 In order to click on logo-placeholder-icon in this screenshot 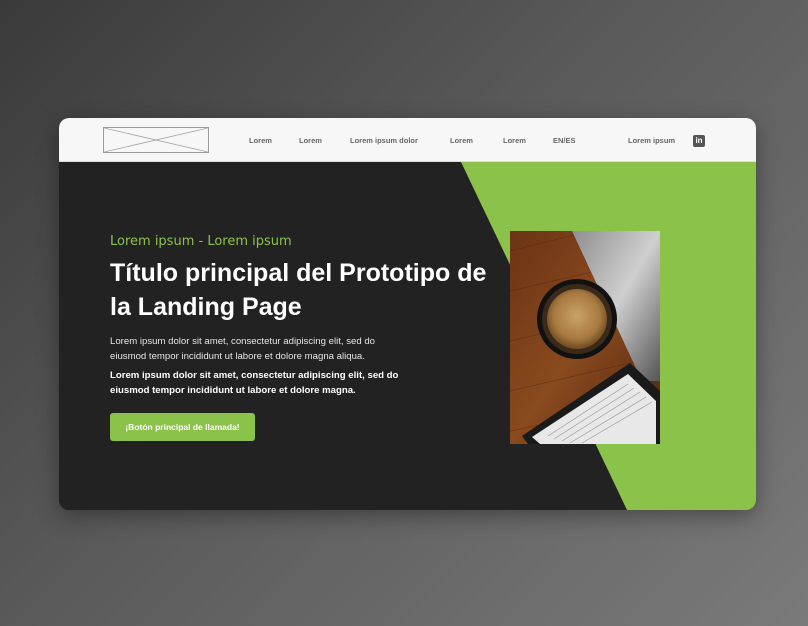, I will do `click(156, 140)`.